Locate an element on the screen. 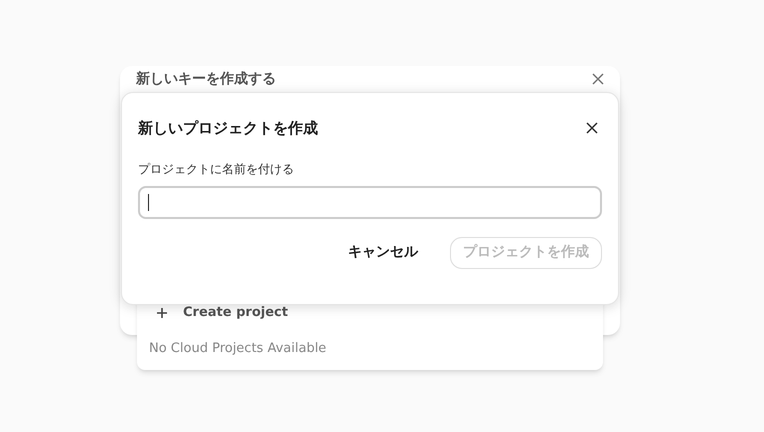  plus-icon is located at coordinates (162, 313).